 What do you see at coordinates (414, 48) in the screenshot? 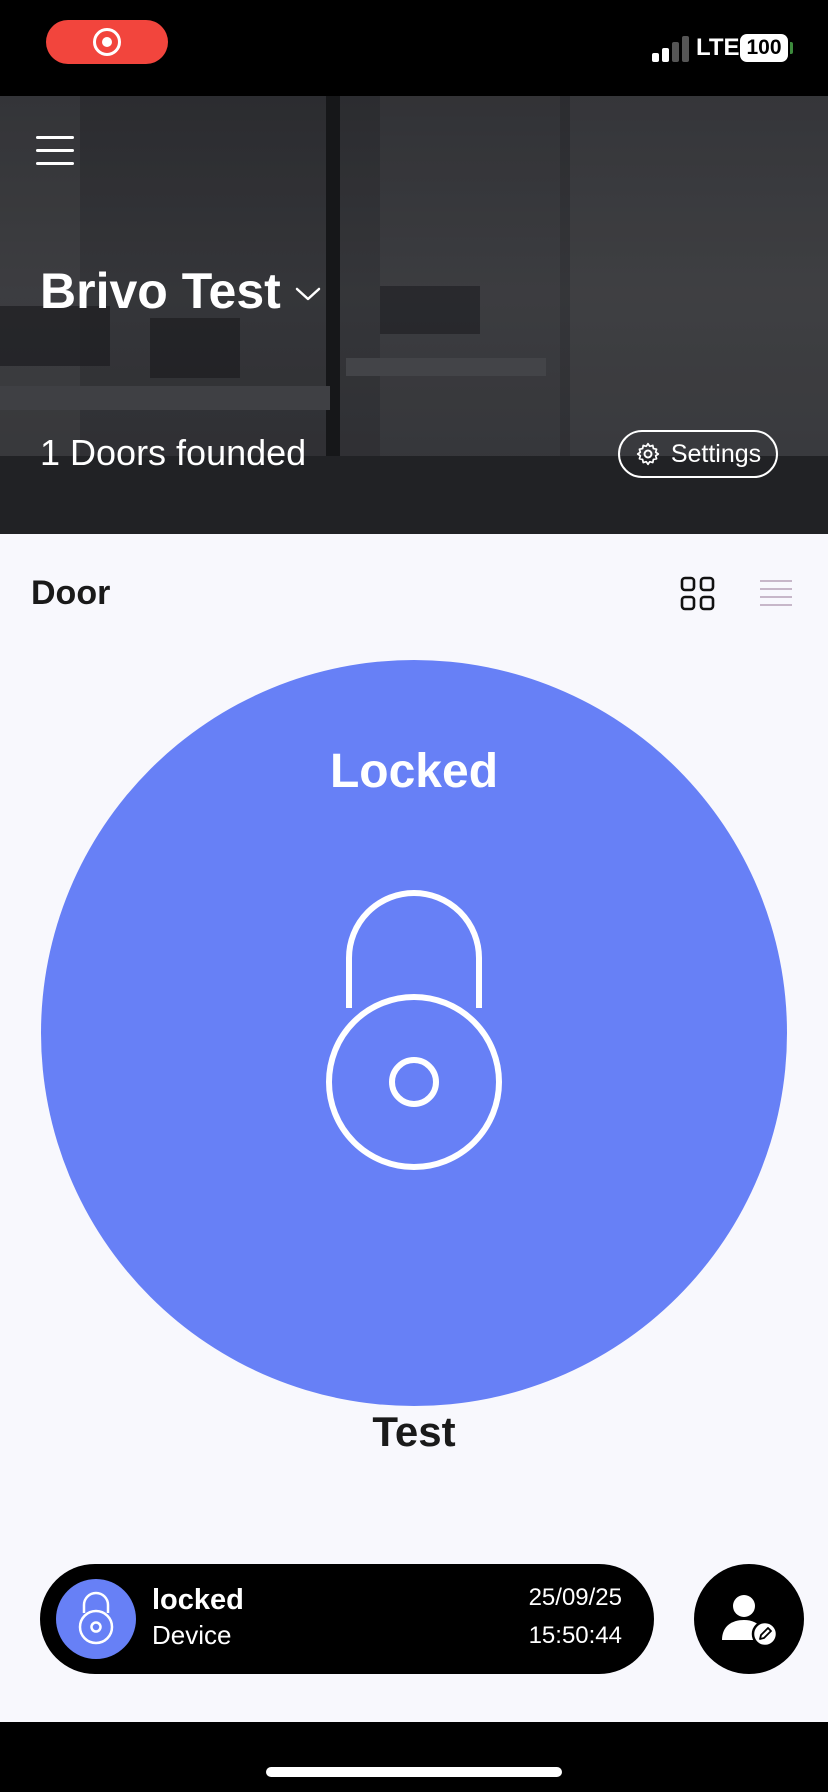
I see `status-bar: LTE 100` at bounding box center [414, 48].